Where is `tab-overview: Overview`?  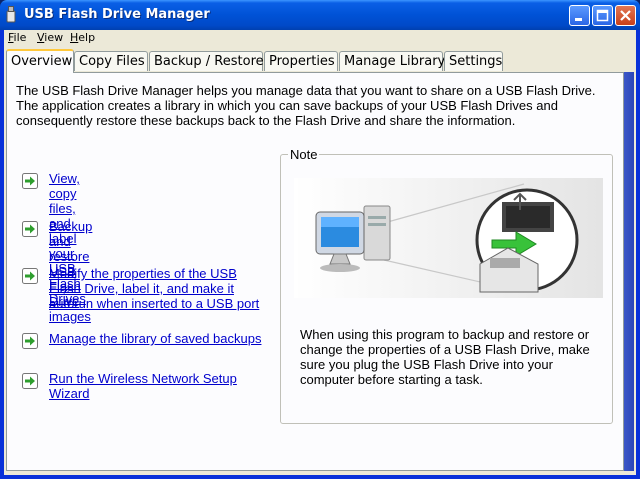 tab-overview: Overview is located at coordinates (40, 61).